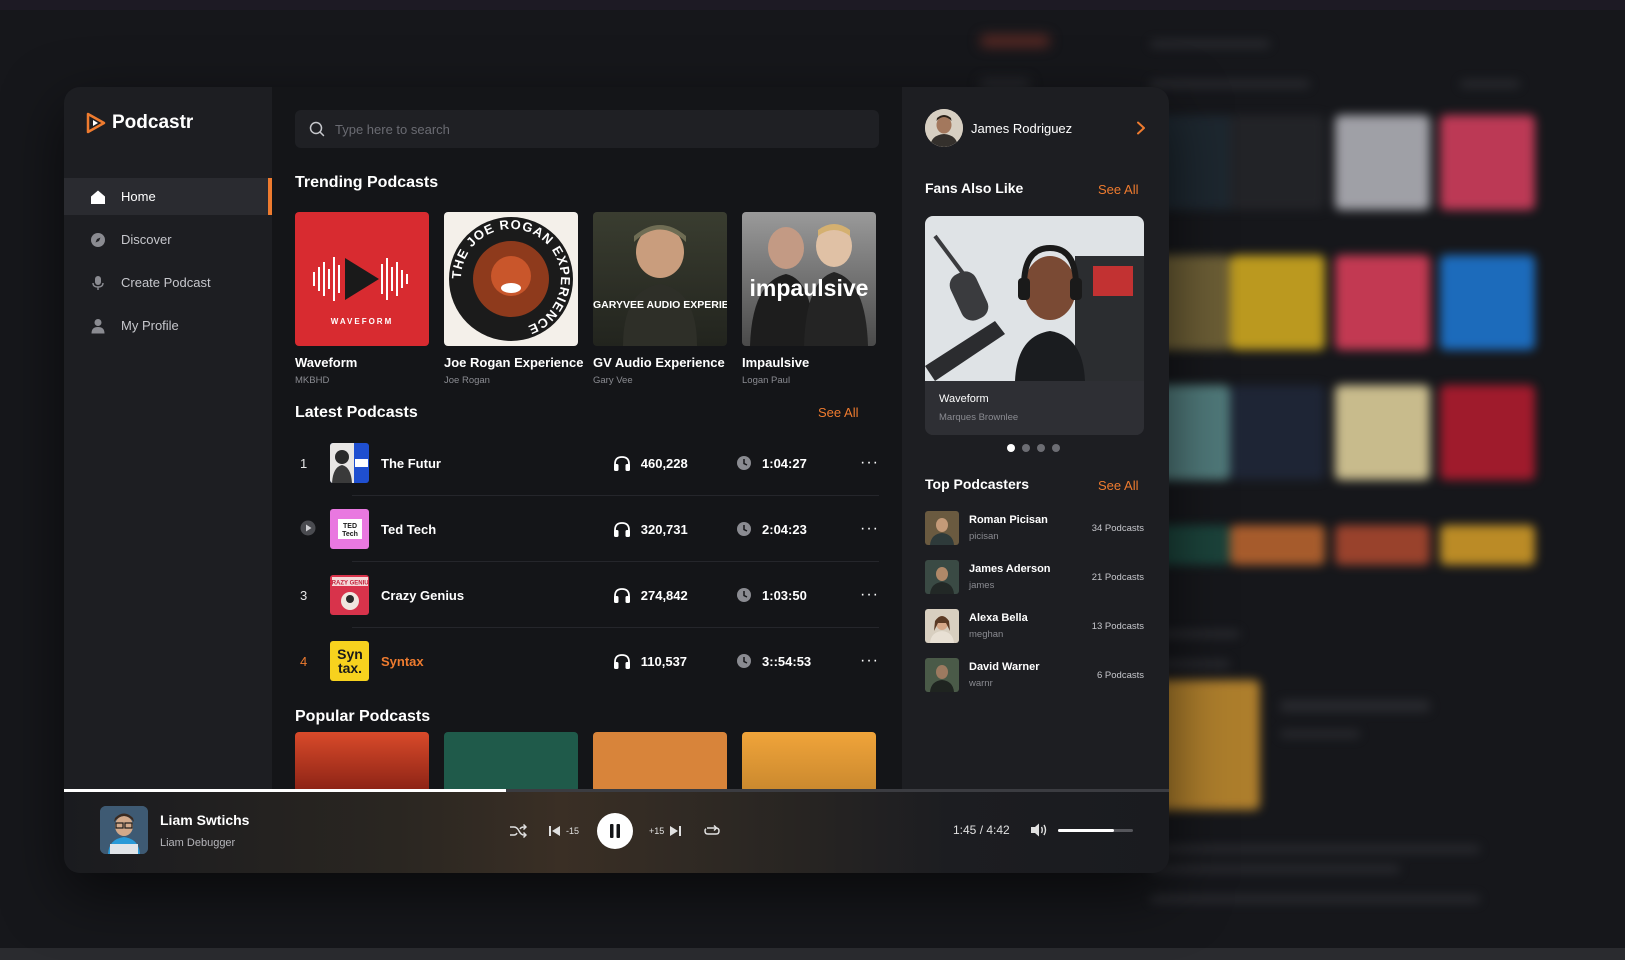 The image size is (1625, 960). I want to click on sidebar-item-discover: Discover, so click(168, 239).